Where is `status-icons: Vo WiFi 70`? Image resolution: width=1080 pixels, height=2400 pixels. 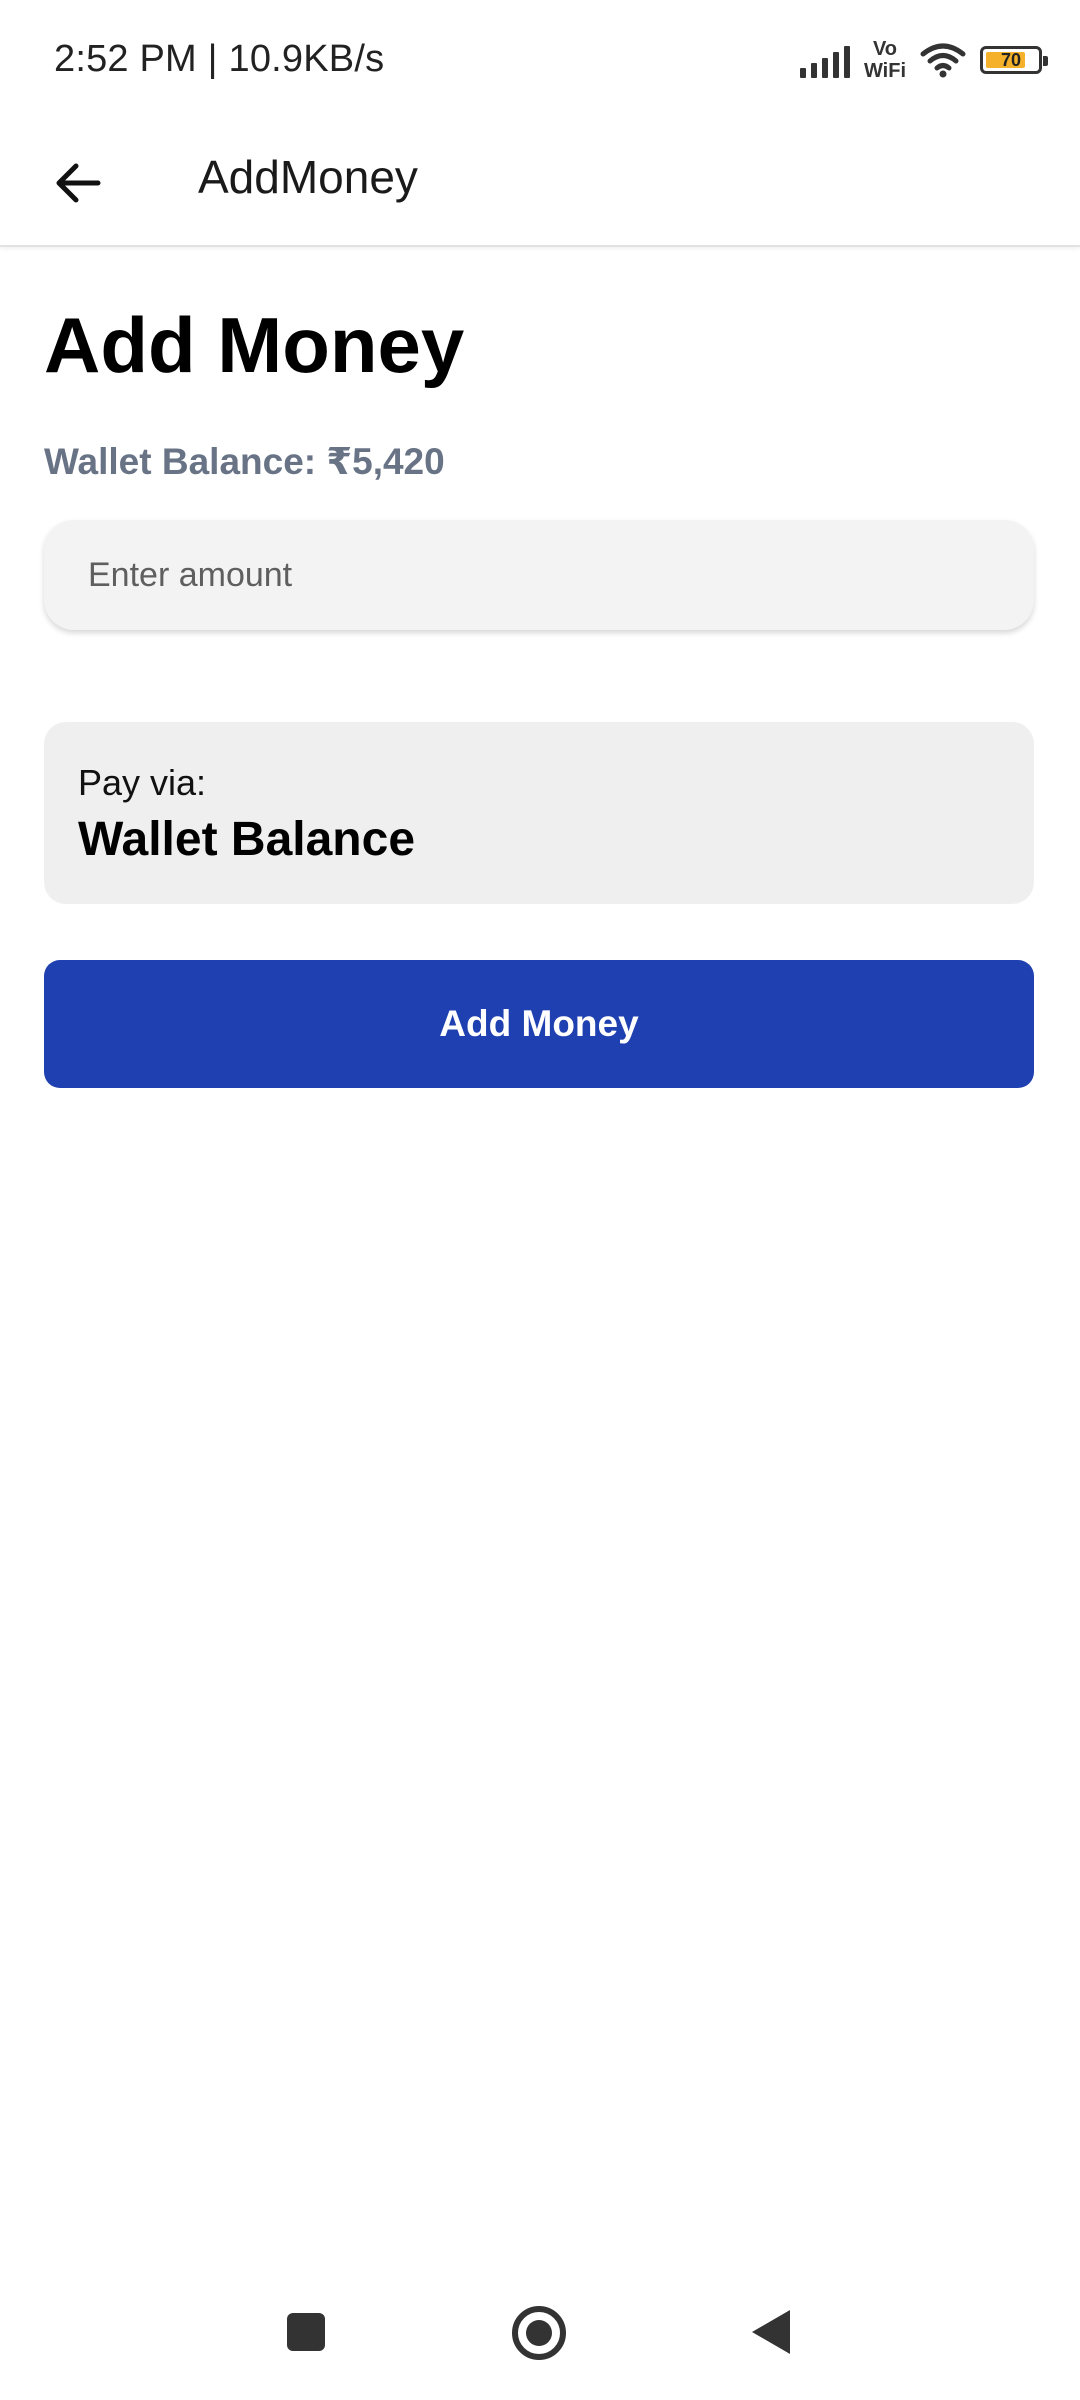 status-icons: Vo WiFi 70 is located at coordinates (923, 60).